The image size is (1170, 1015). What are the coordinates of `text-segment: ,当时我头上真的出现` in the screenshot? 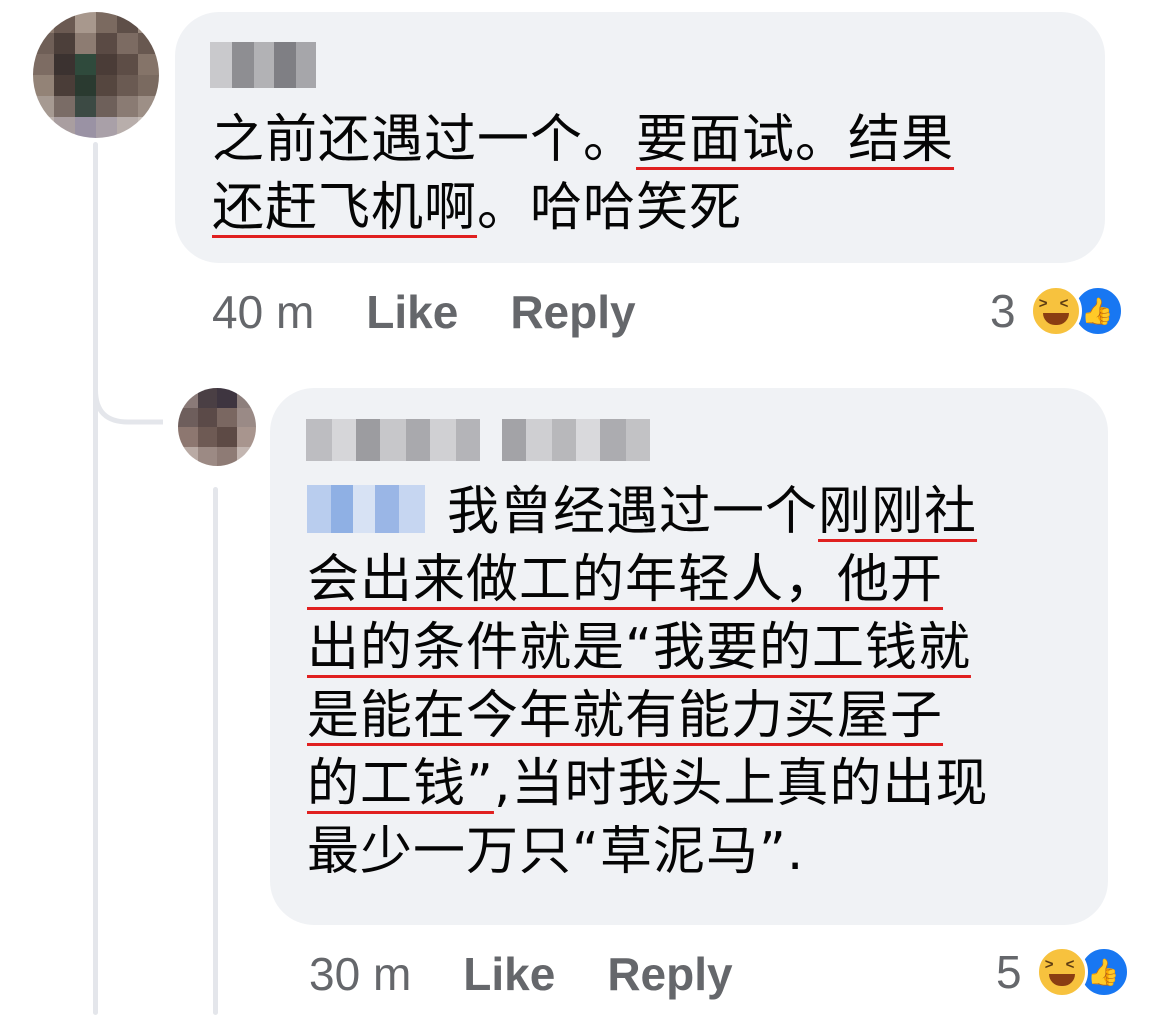 It's located at (741, 784).